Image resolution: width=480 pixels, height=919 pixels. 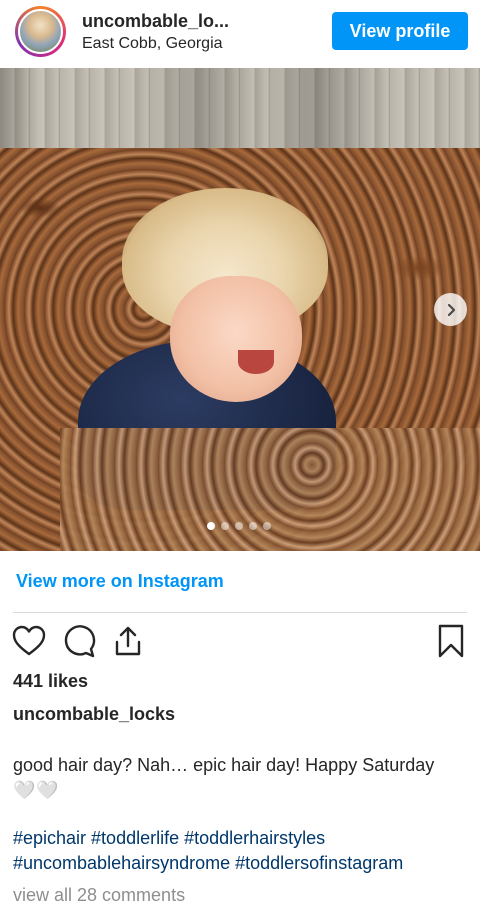 I want to click on view-comments-link: view all 28 comments, so click(x=99, y=895).